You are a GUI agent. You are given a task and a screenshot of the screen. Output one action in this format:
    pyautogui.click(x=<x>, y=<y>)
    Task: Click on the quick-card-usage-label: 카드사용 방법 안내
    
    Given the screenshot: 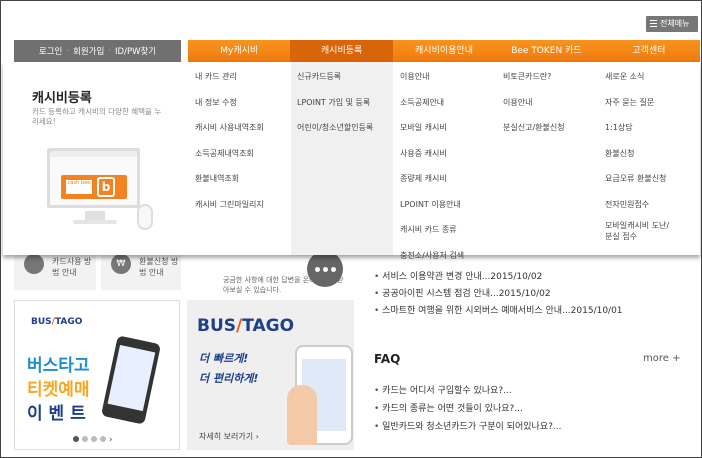 What is the action you would take?
    pyautogui.click(x=72, y=267)
    